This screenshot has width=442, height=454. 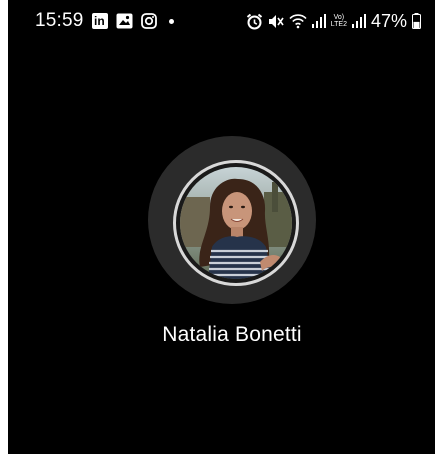 What do you see at coordinates (298, 21) in the screenshot?
I see `wifi-icon` at bounding box center [298, 21].